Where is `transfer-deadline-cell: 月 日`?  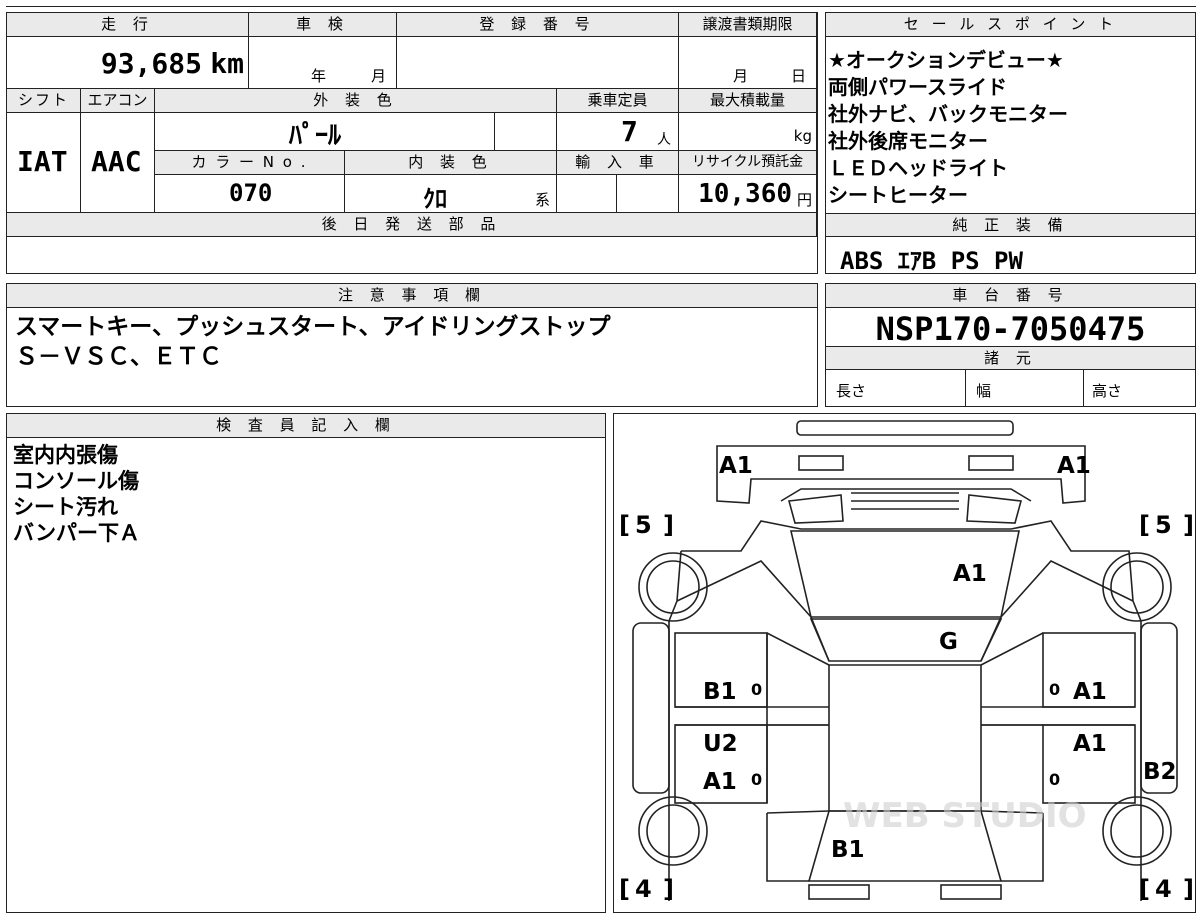
transfer-deadline-cell: 月 日 is located at coordinates (748, 63).